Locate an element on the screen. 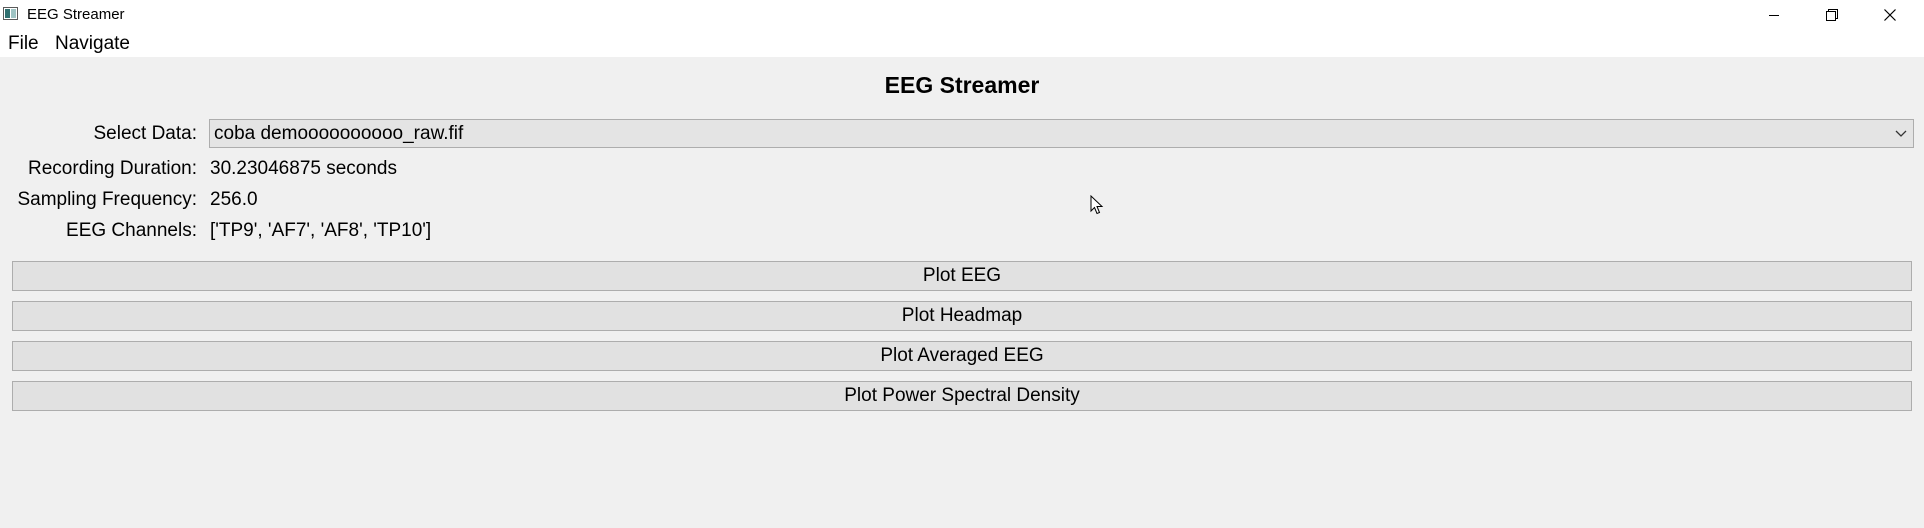  restore-button is located at coordinates (1832, 14).